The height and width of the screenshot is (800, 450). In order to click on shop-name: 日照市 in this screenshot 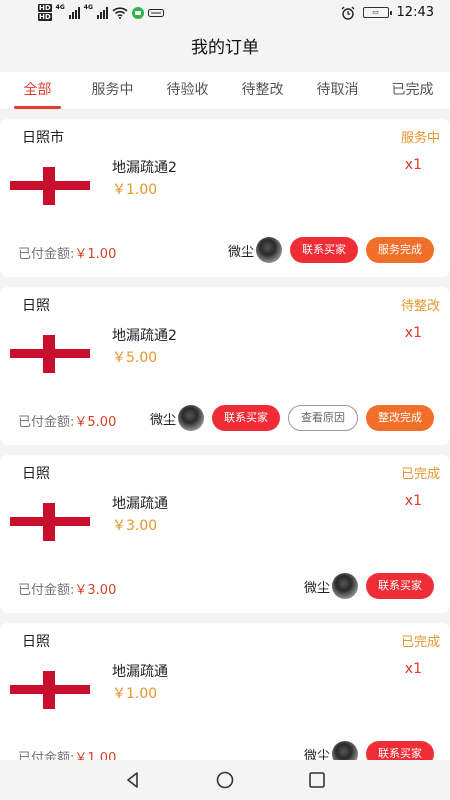, I will do `click(43, 138)`.